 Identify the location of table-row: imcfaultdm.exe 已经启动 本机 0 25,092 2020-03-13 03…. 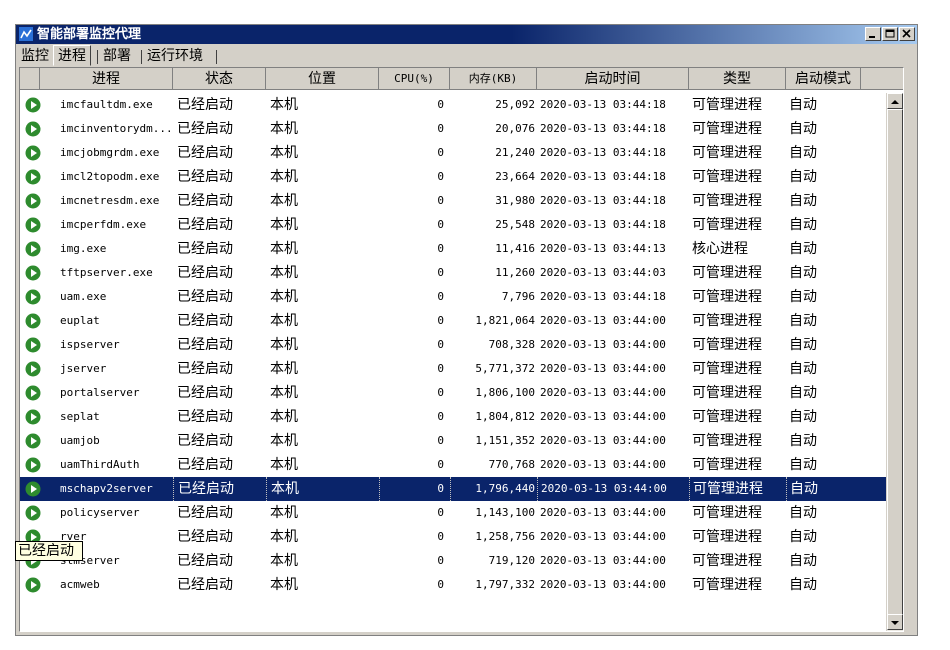
(461, 105).